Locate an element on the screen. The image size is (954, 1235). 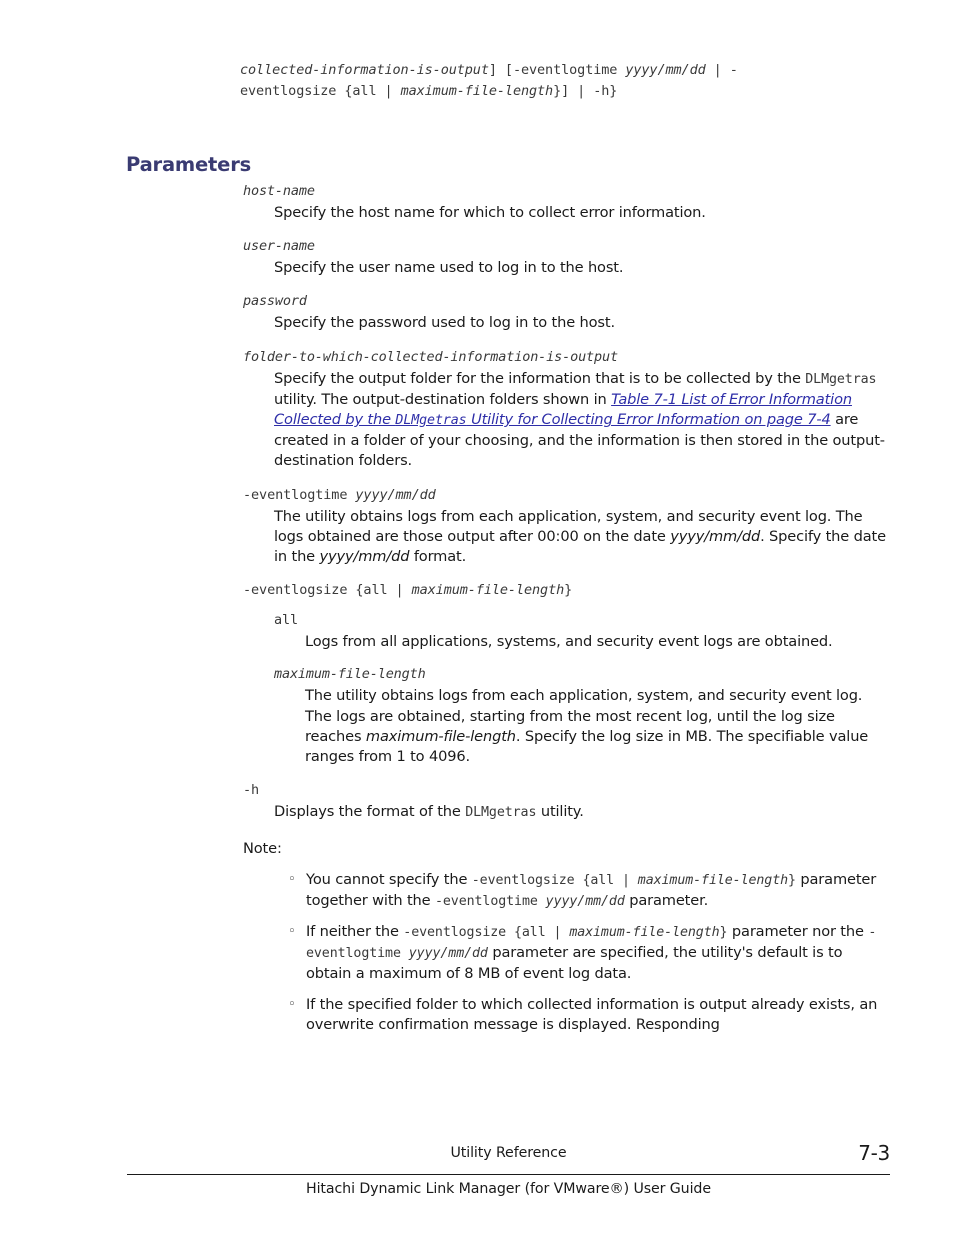
date-format-2: yyyy/mm/dd is located at coordinates (364, 557).